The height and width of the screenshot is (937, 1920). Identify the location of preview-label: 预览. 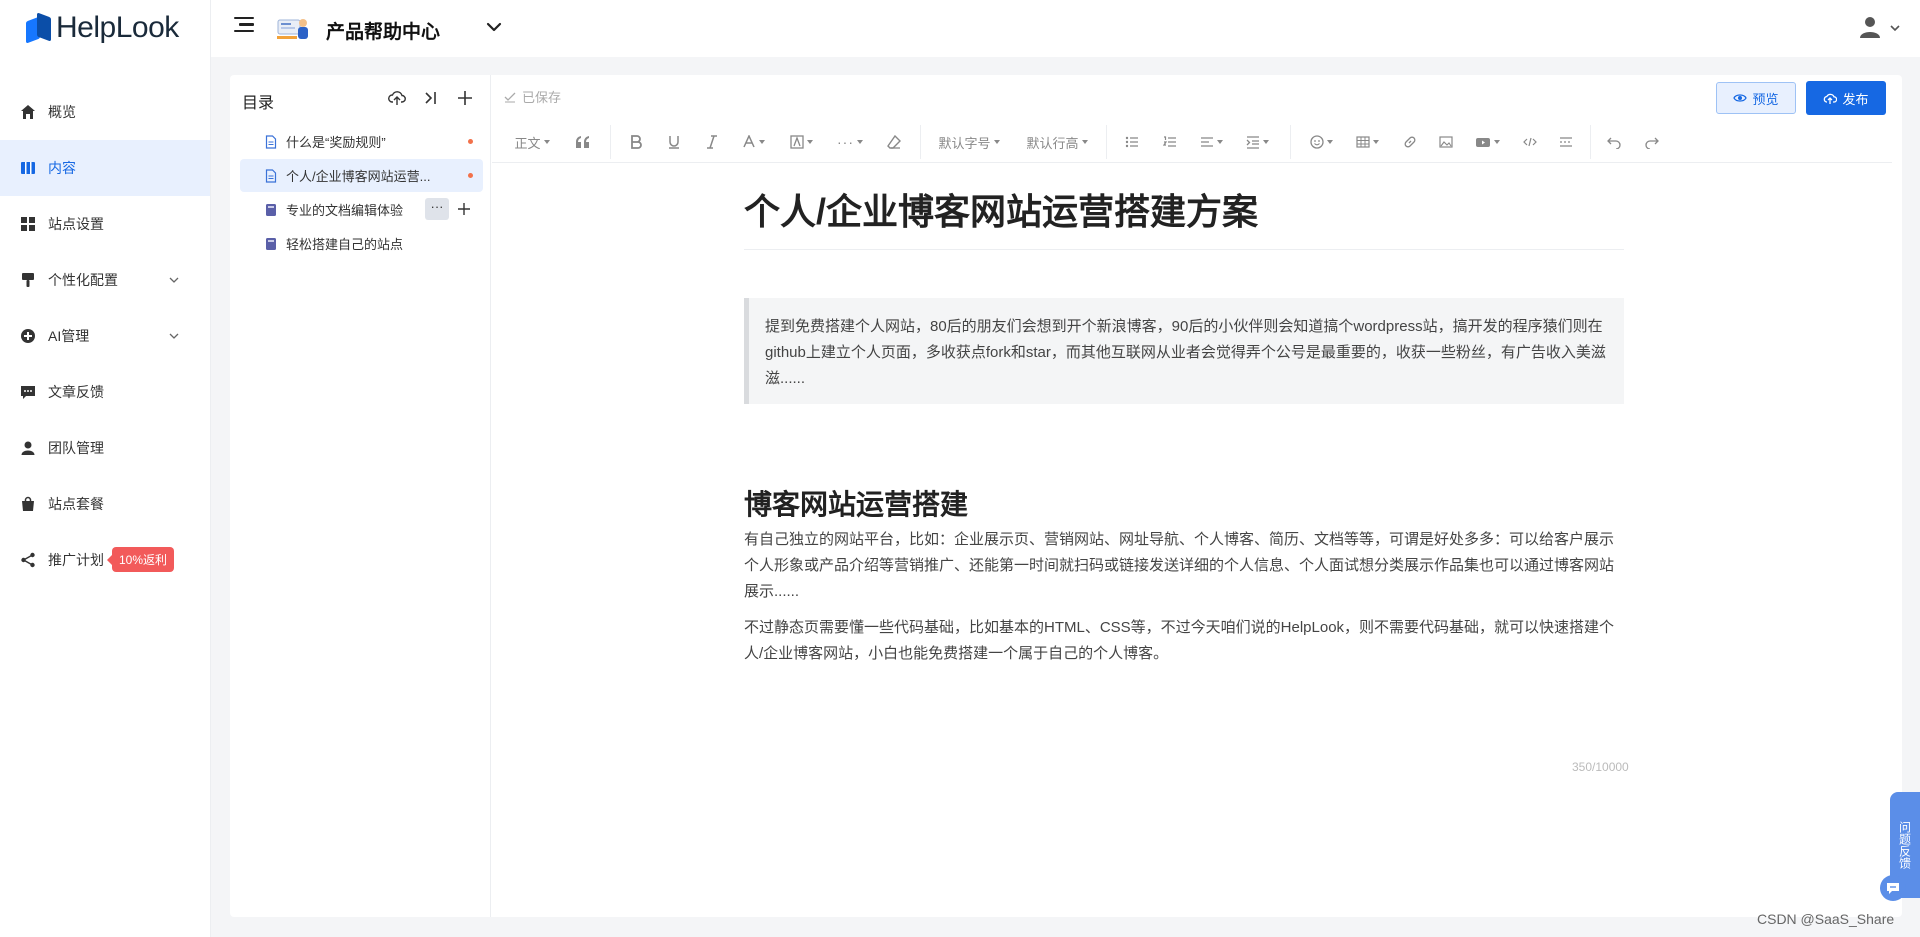
(1765, 99).